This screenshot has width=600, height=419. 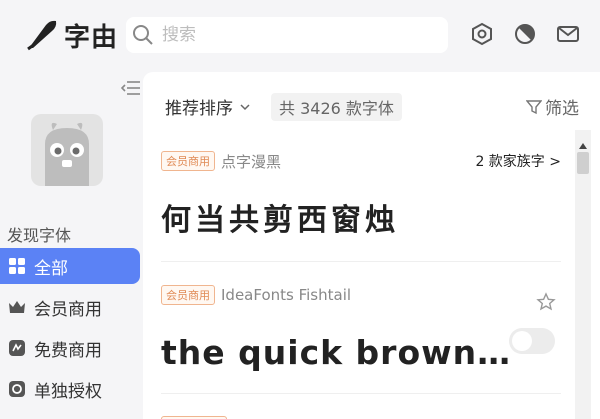 I want to click on mail-icon, so click(x=568, y=34).